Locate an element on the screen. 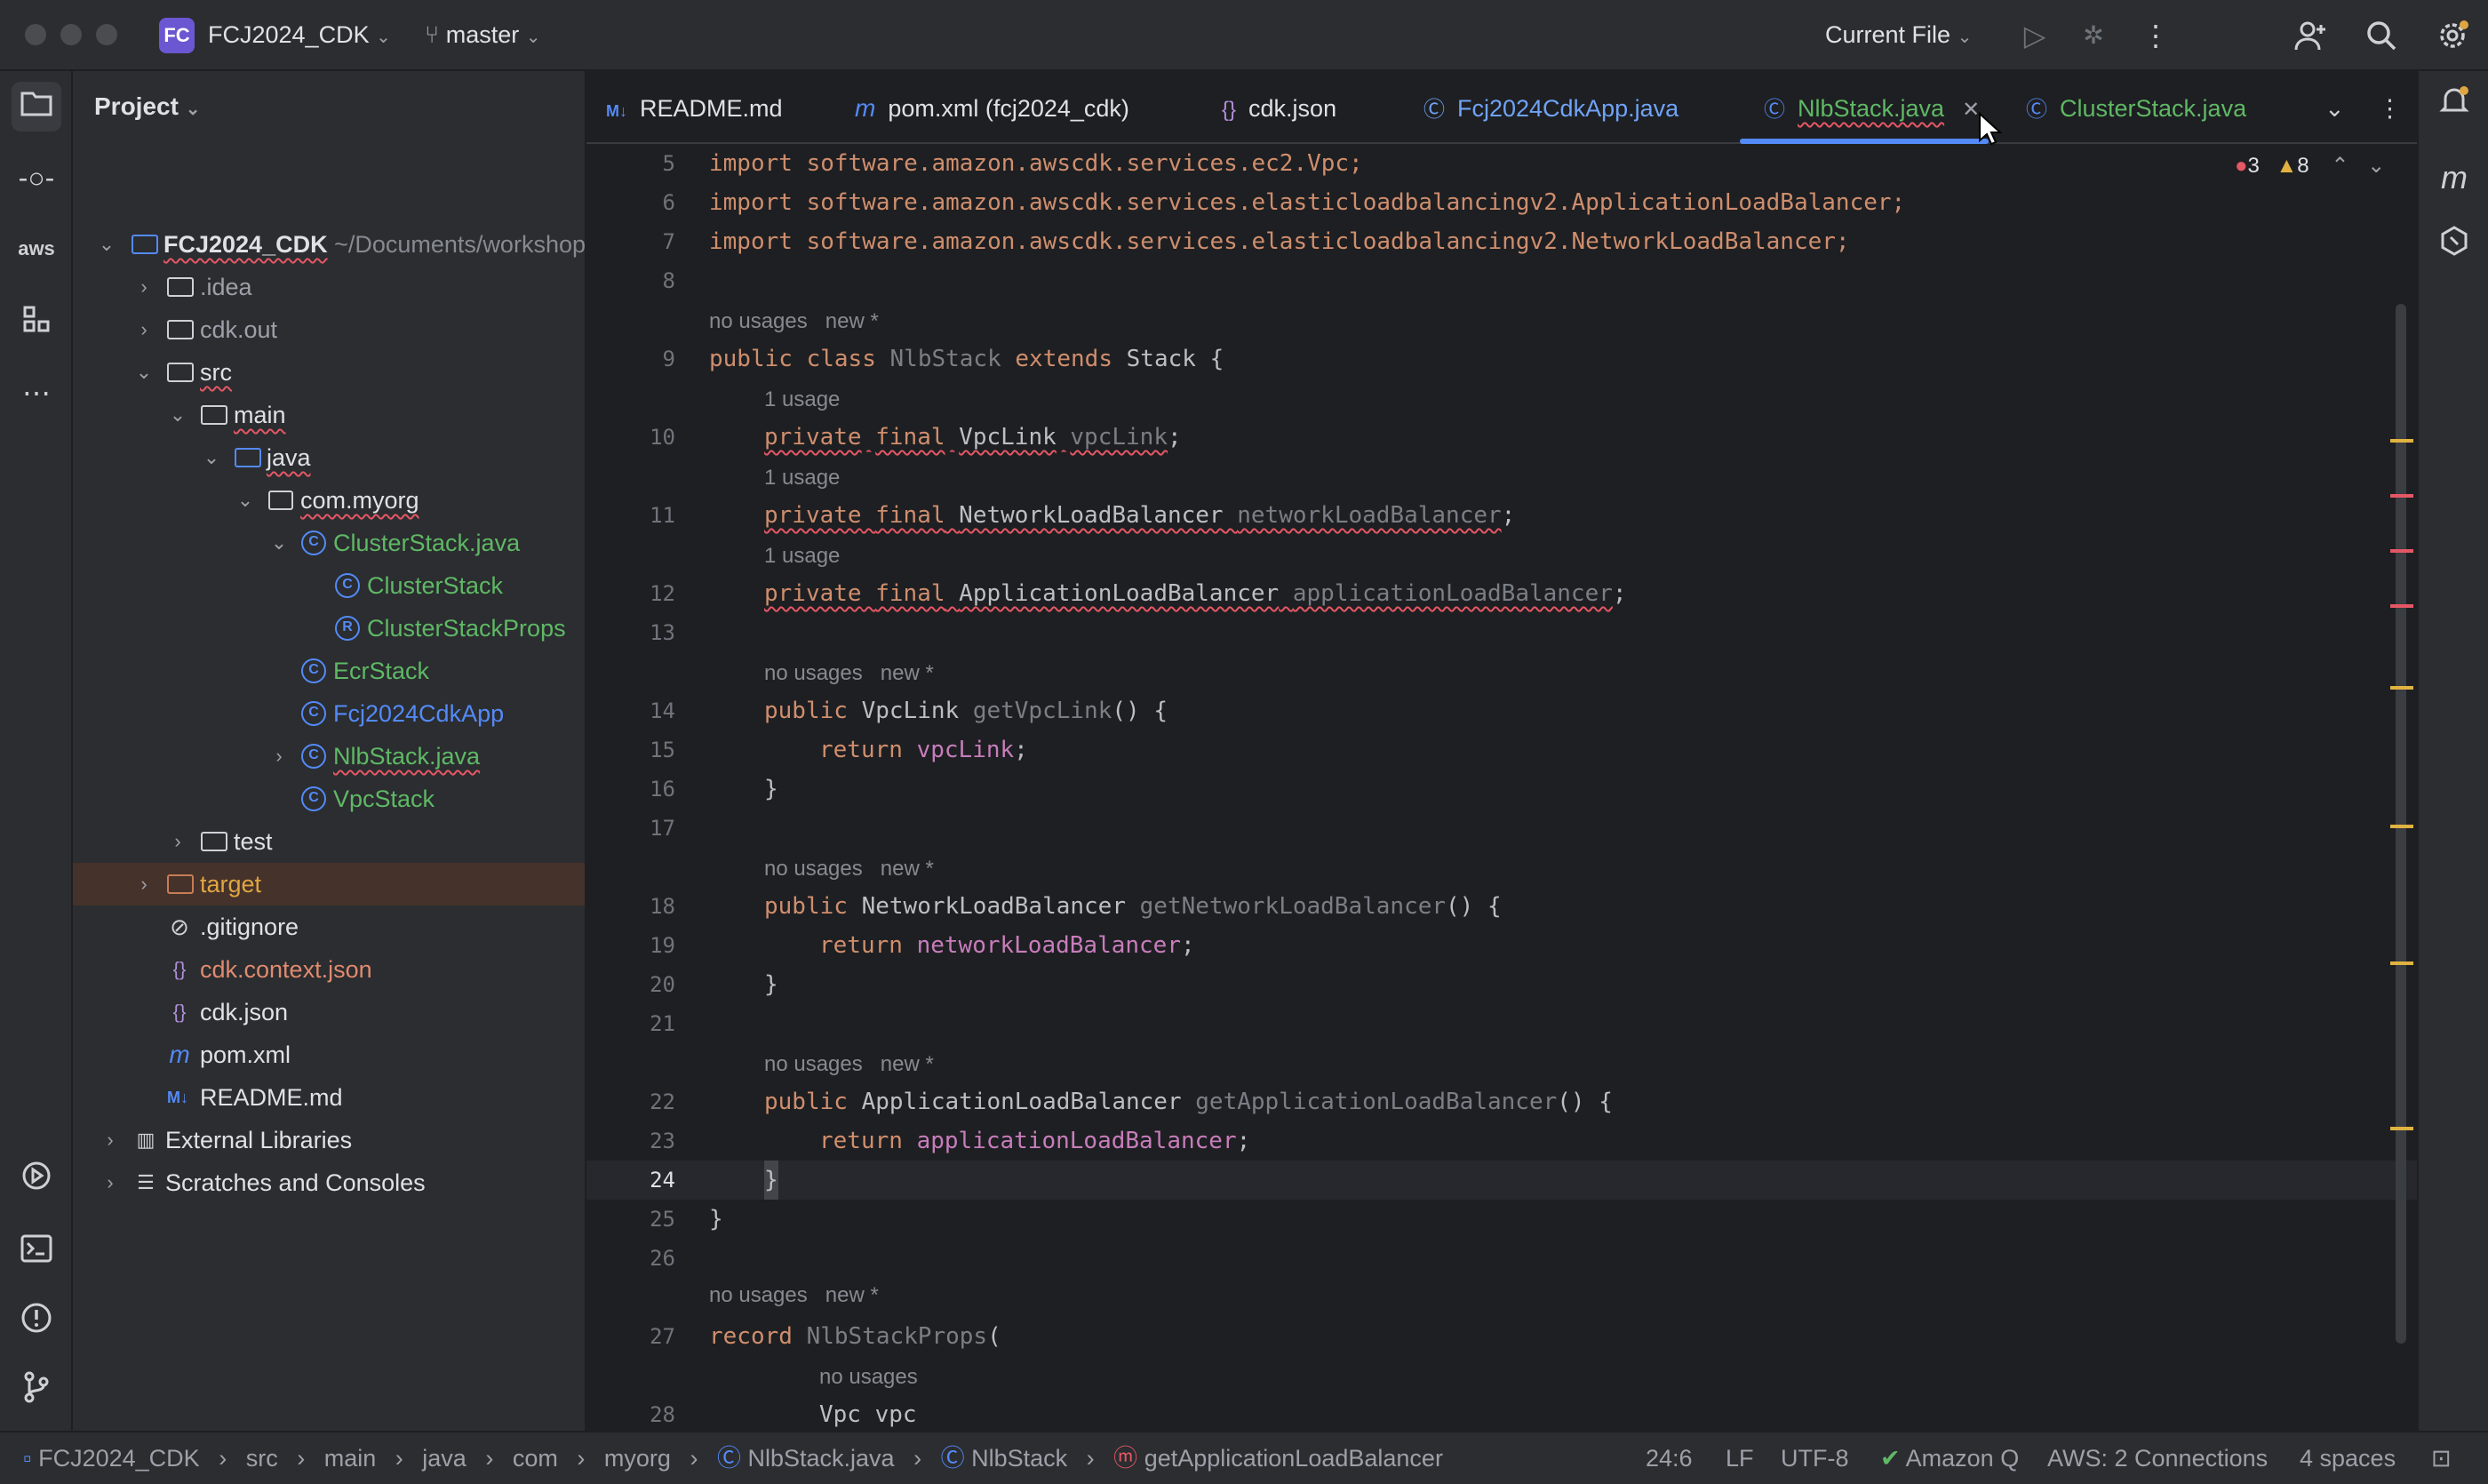 The width and height of the screenshot is (2488, 1484). terminal-icon is located at coordinates (36, 1253).